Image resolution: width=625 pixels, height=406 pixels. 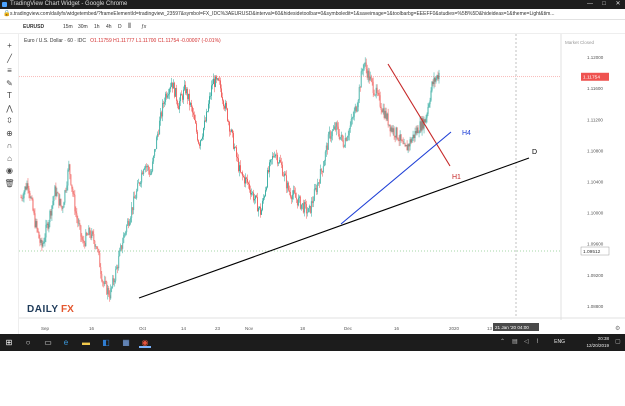 What do you see at coordinates (106, 342) in the screenshot?
I see `outlook-icon: ◧` at bounding box center [106, 342].